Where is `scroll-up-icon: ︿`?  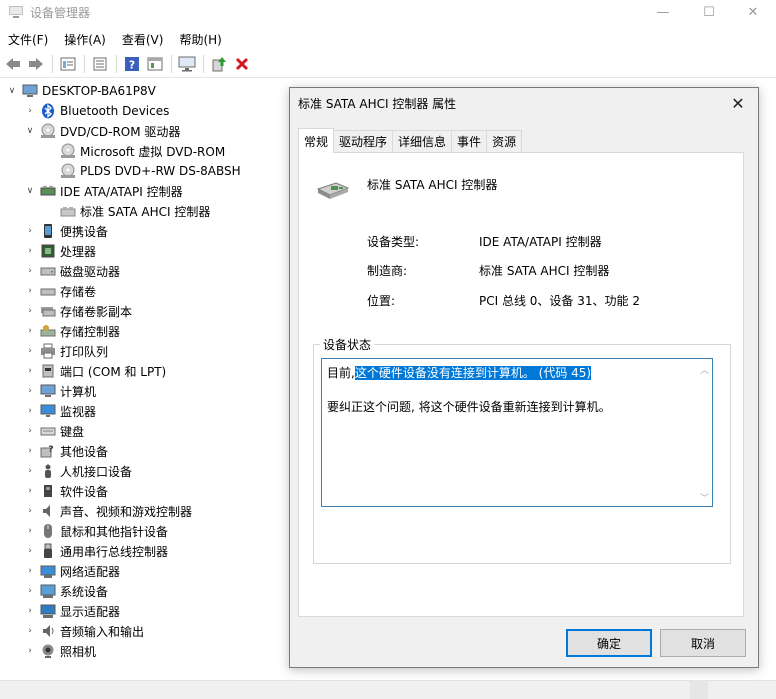
scroll-up-icon: ︿ is located at coordinates (704, 369).